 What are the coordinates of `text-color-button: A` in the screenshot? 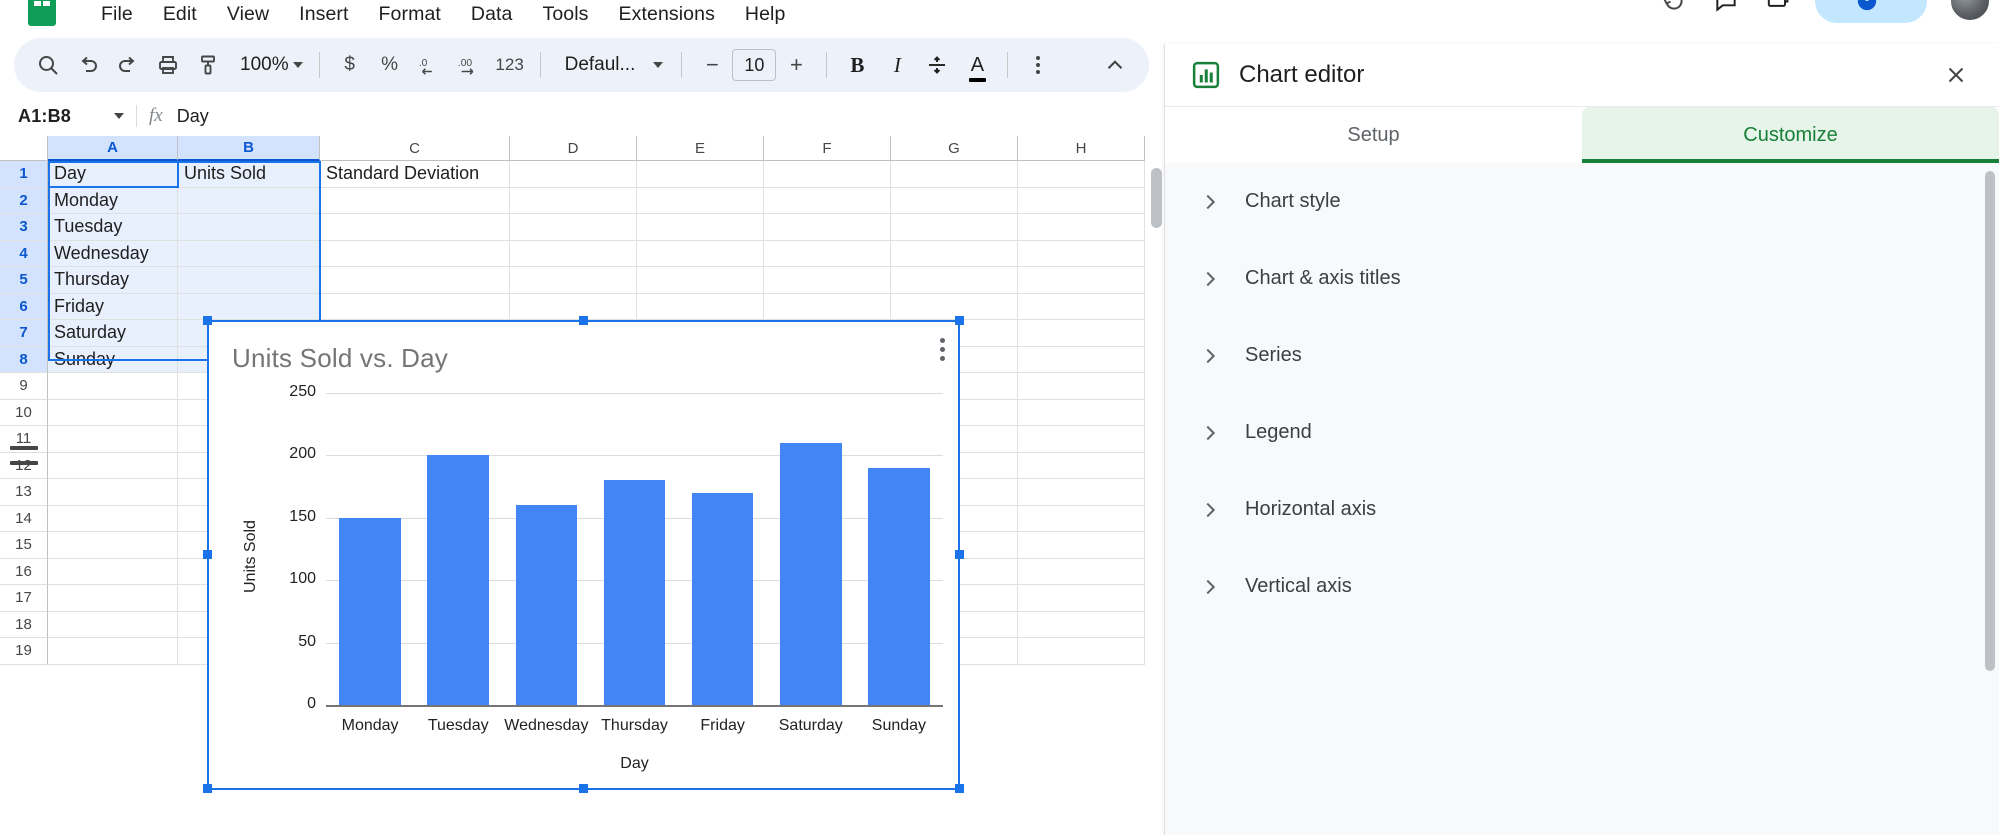 It's located at (977, 65).